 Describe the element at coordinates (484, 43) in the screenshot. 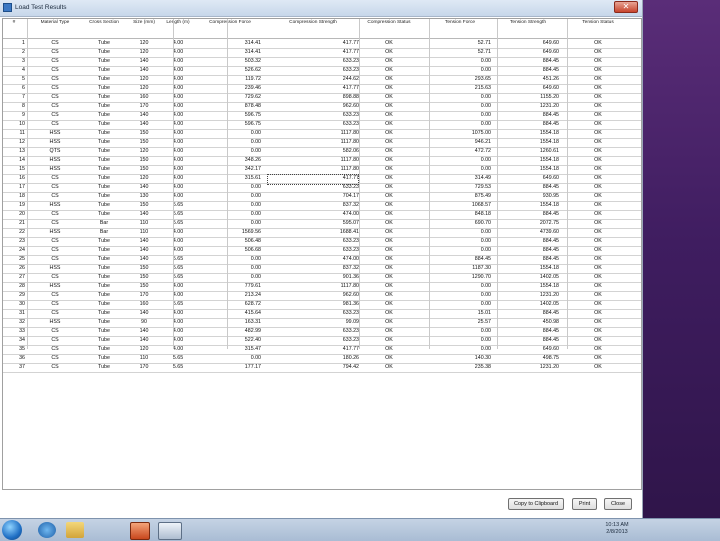

I see `cell-tf: 52.71` at that location.